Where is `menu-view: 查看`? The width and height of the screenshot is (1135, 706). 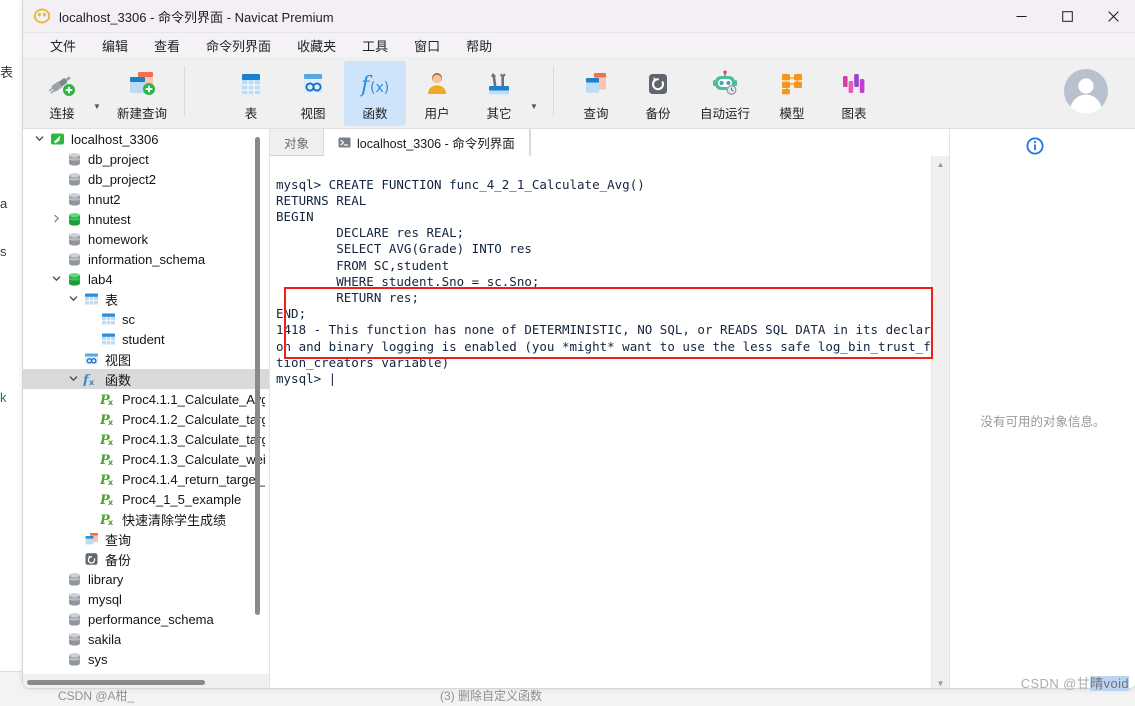 menu-view: 查看 is located at coordinates (167, 45).